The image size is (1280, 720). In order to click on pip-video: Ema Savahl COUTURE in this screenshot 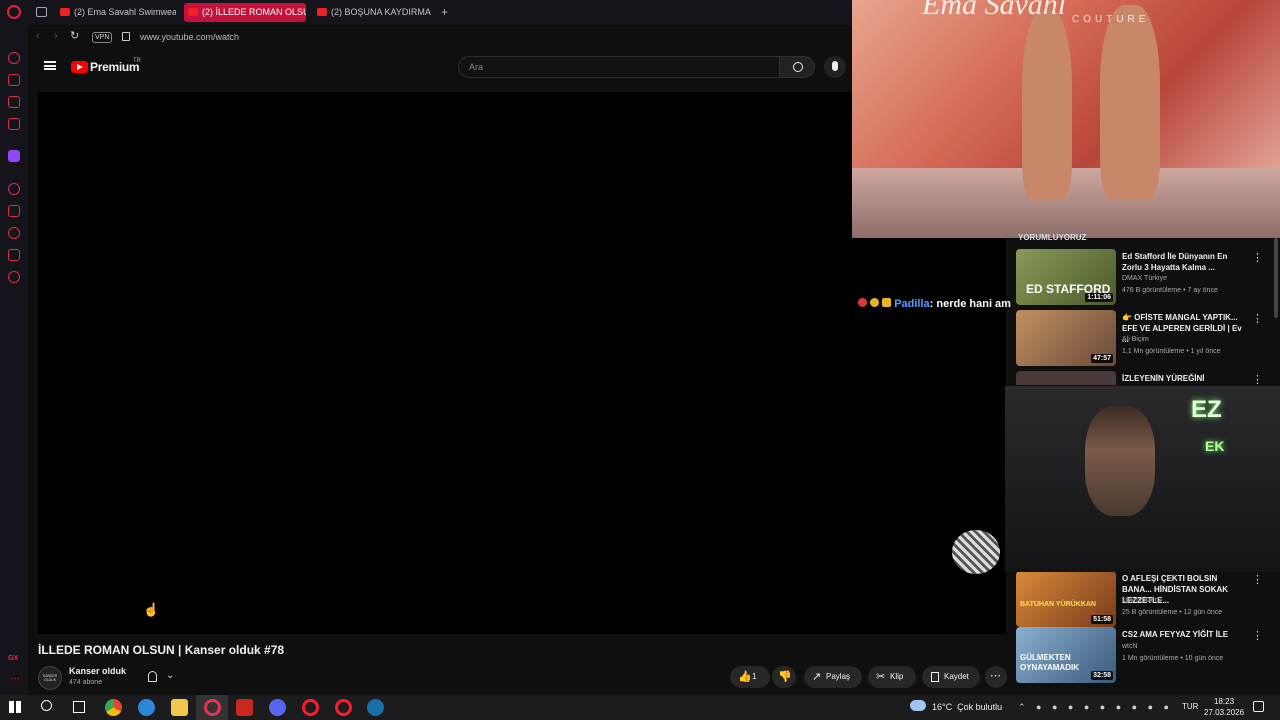, I will do `click(1066, 119)`.